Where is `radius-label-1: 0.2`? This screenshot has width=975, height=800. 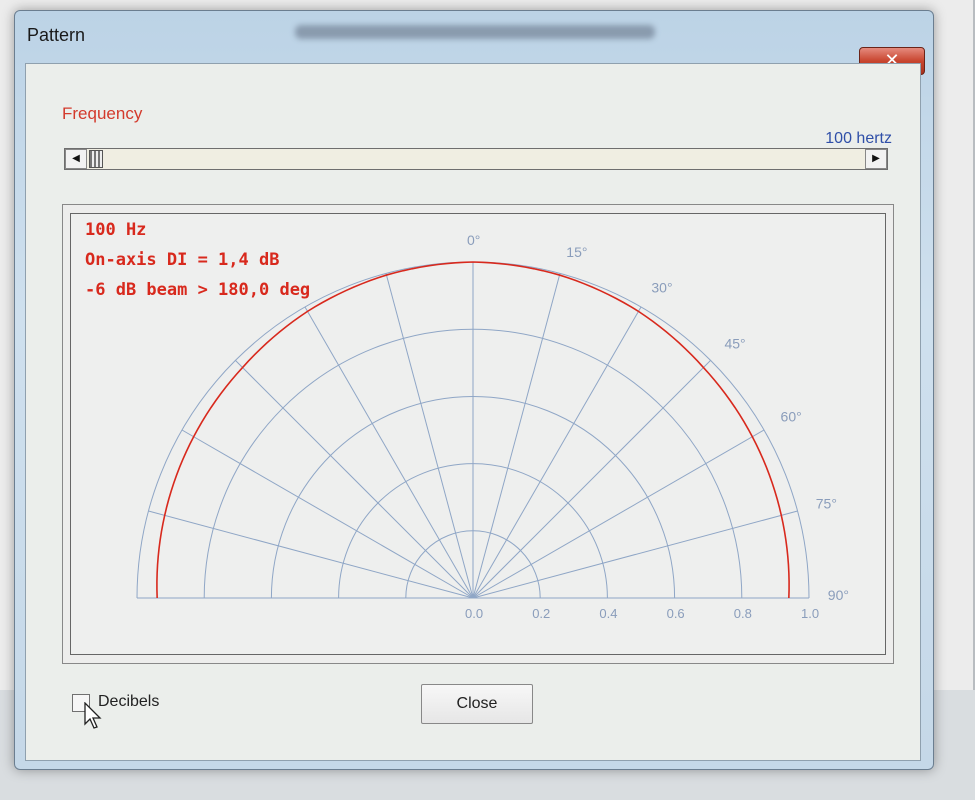 radius-label-1: 0.2 is located at coordinates (541, 613).